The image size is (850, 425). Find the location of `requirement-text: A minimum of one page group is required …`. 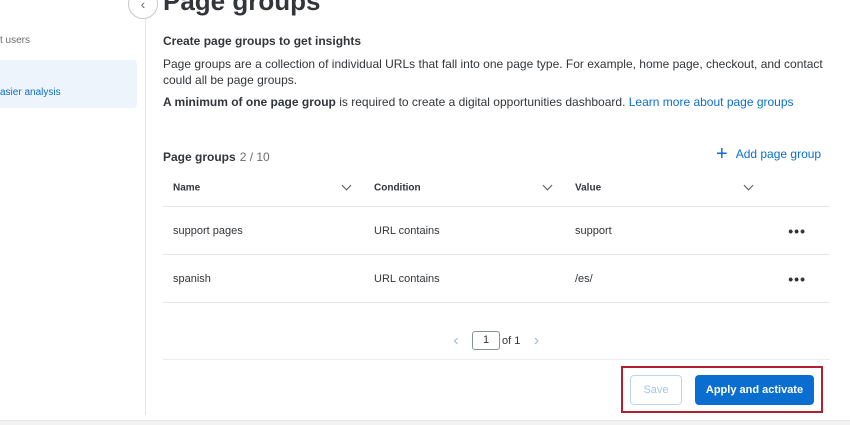

requirement-text: A minimum of one page group is required … is located at coordinates (478, 102).